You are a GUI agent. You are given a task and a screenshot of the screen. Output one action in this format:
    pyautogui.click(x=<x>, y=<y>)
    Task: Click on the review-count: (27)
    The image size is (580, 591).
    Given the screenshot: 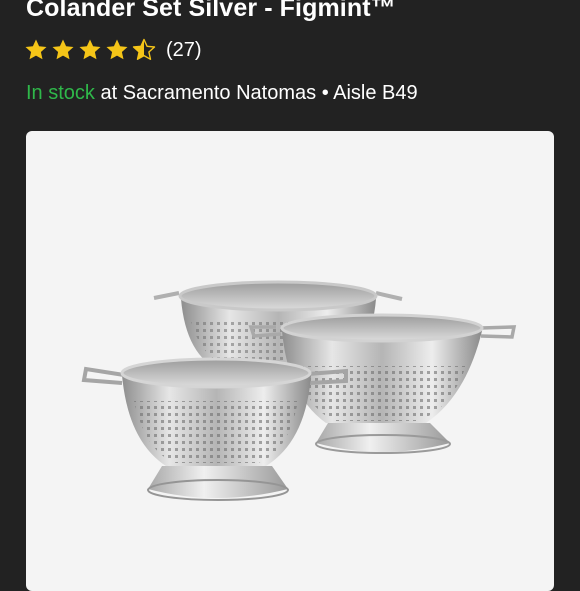 What is the action you would take?
    pyautogui.click(x=184, y=50)
    